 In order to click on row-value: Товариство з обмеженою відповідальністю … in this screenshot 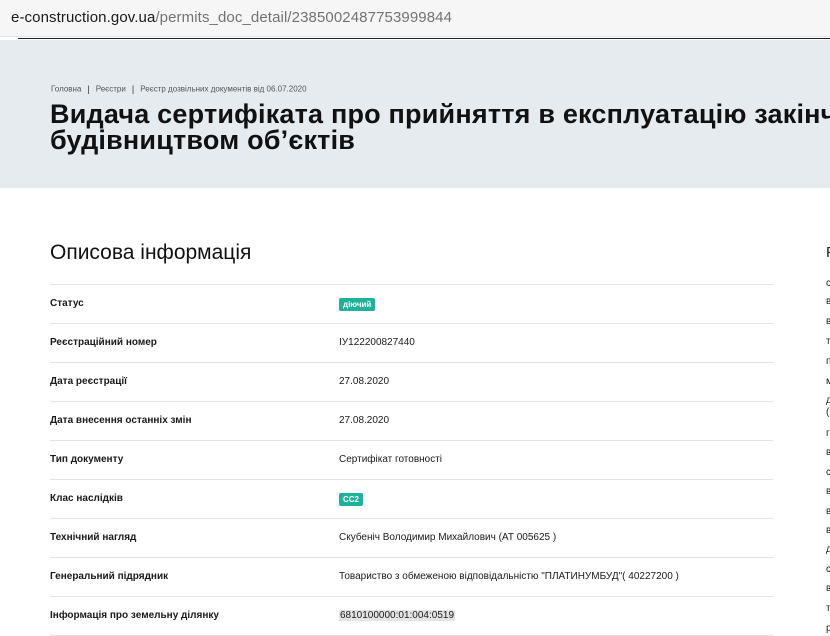, I will do `click(509, 576)`.